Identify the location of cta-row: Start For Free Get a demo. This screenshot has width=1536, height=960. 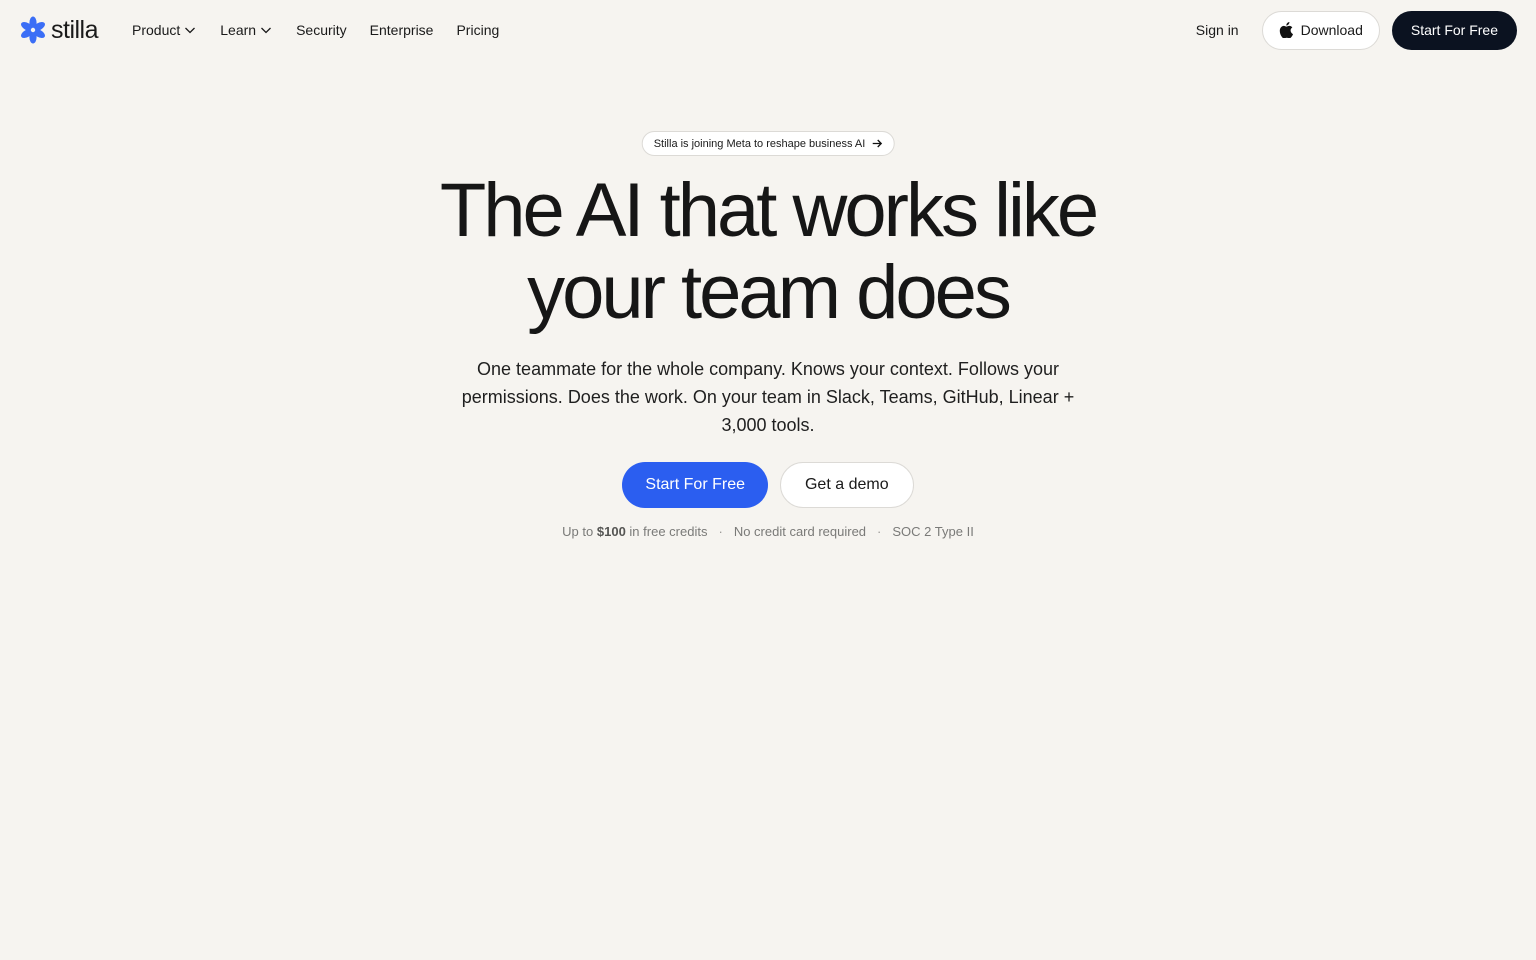
(768, 485).